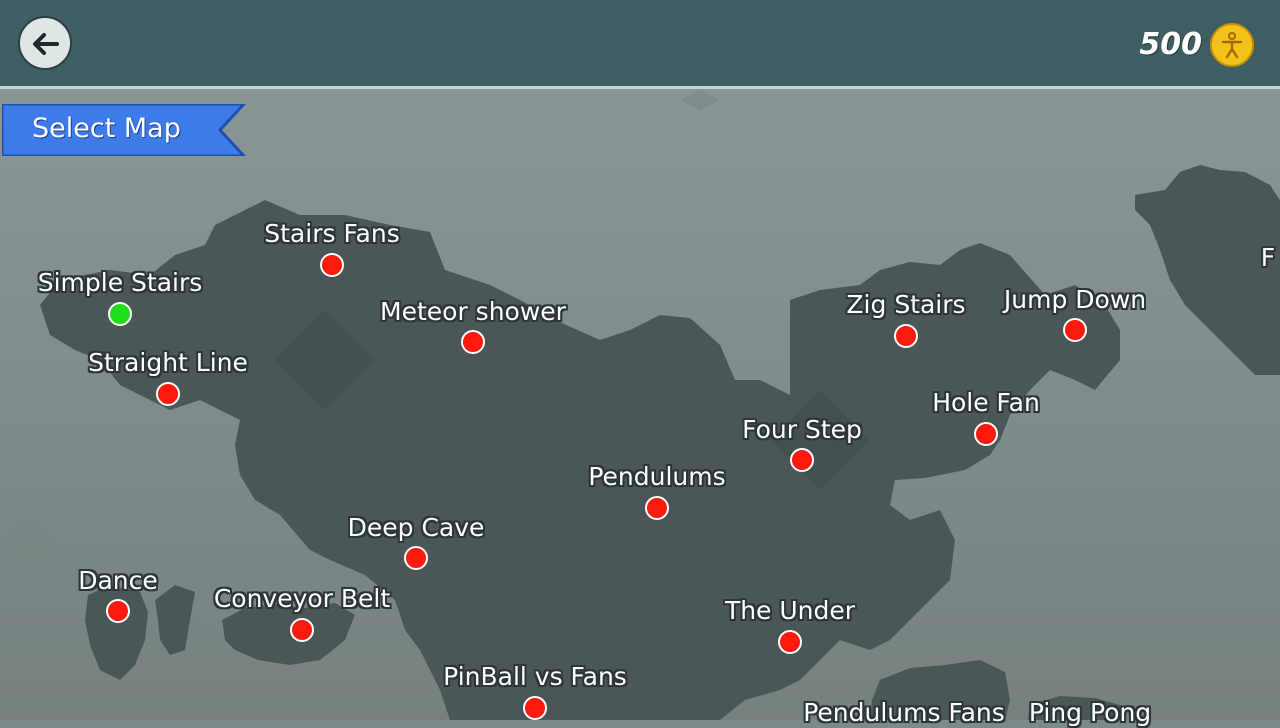 The width and height of the screenshot is (1280, 728). Describe the element at coordinates (302, 630) in the screenshot. I see `level-node-conveyor-belt` at that location.